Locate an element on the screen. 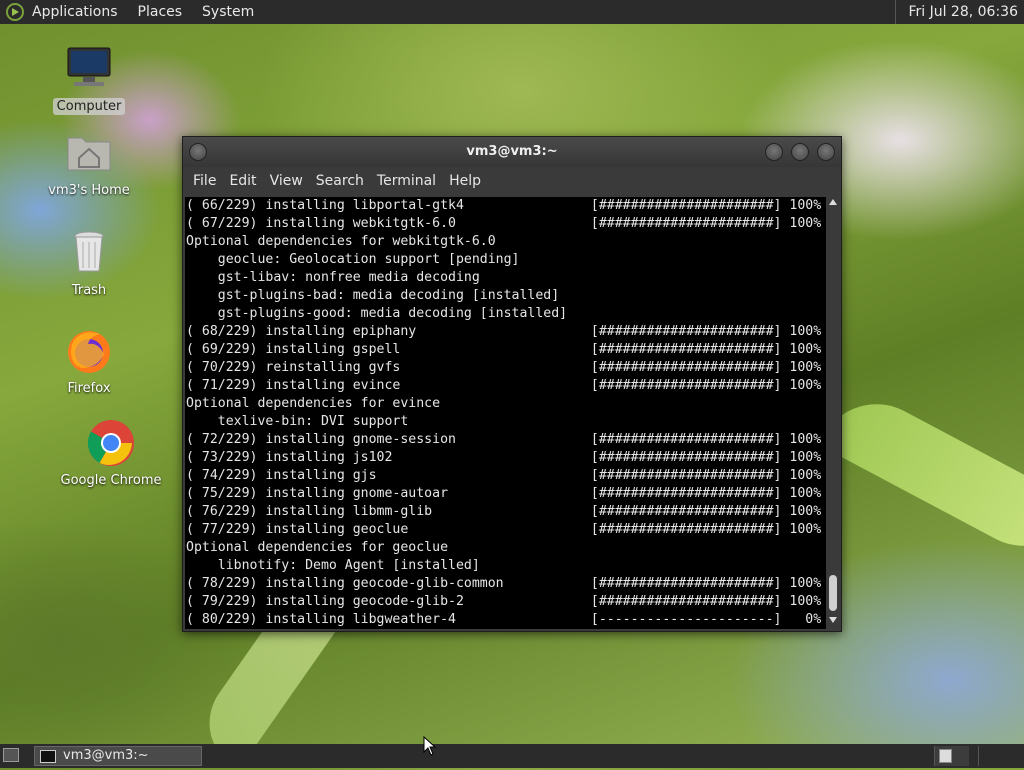  desktop-icon-label: Firefox is located at coordinates (89, 388).